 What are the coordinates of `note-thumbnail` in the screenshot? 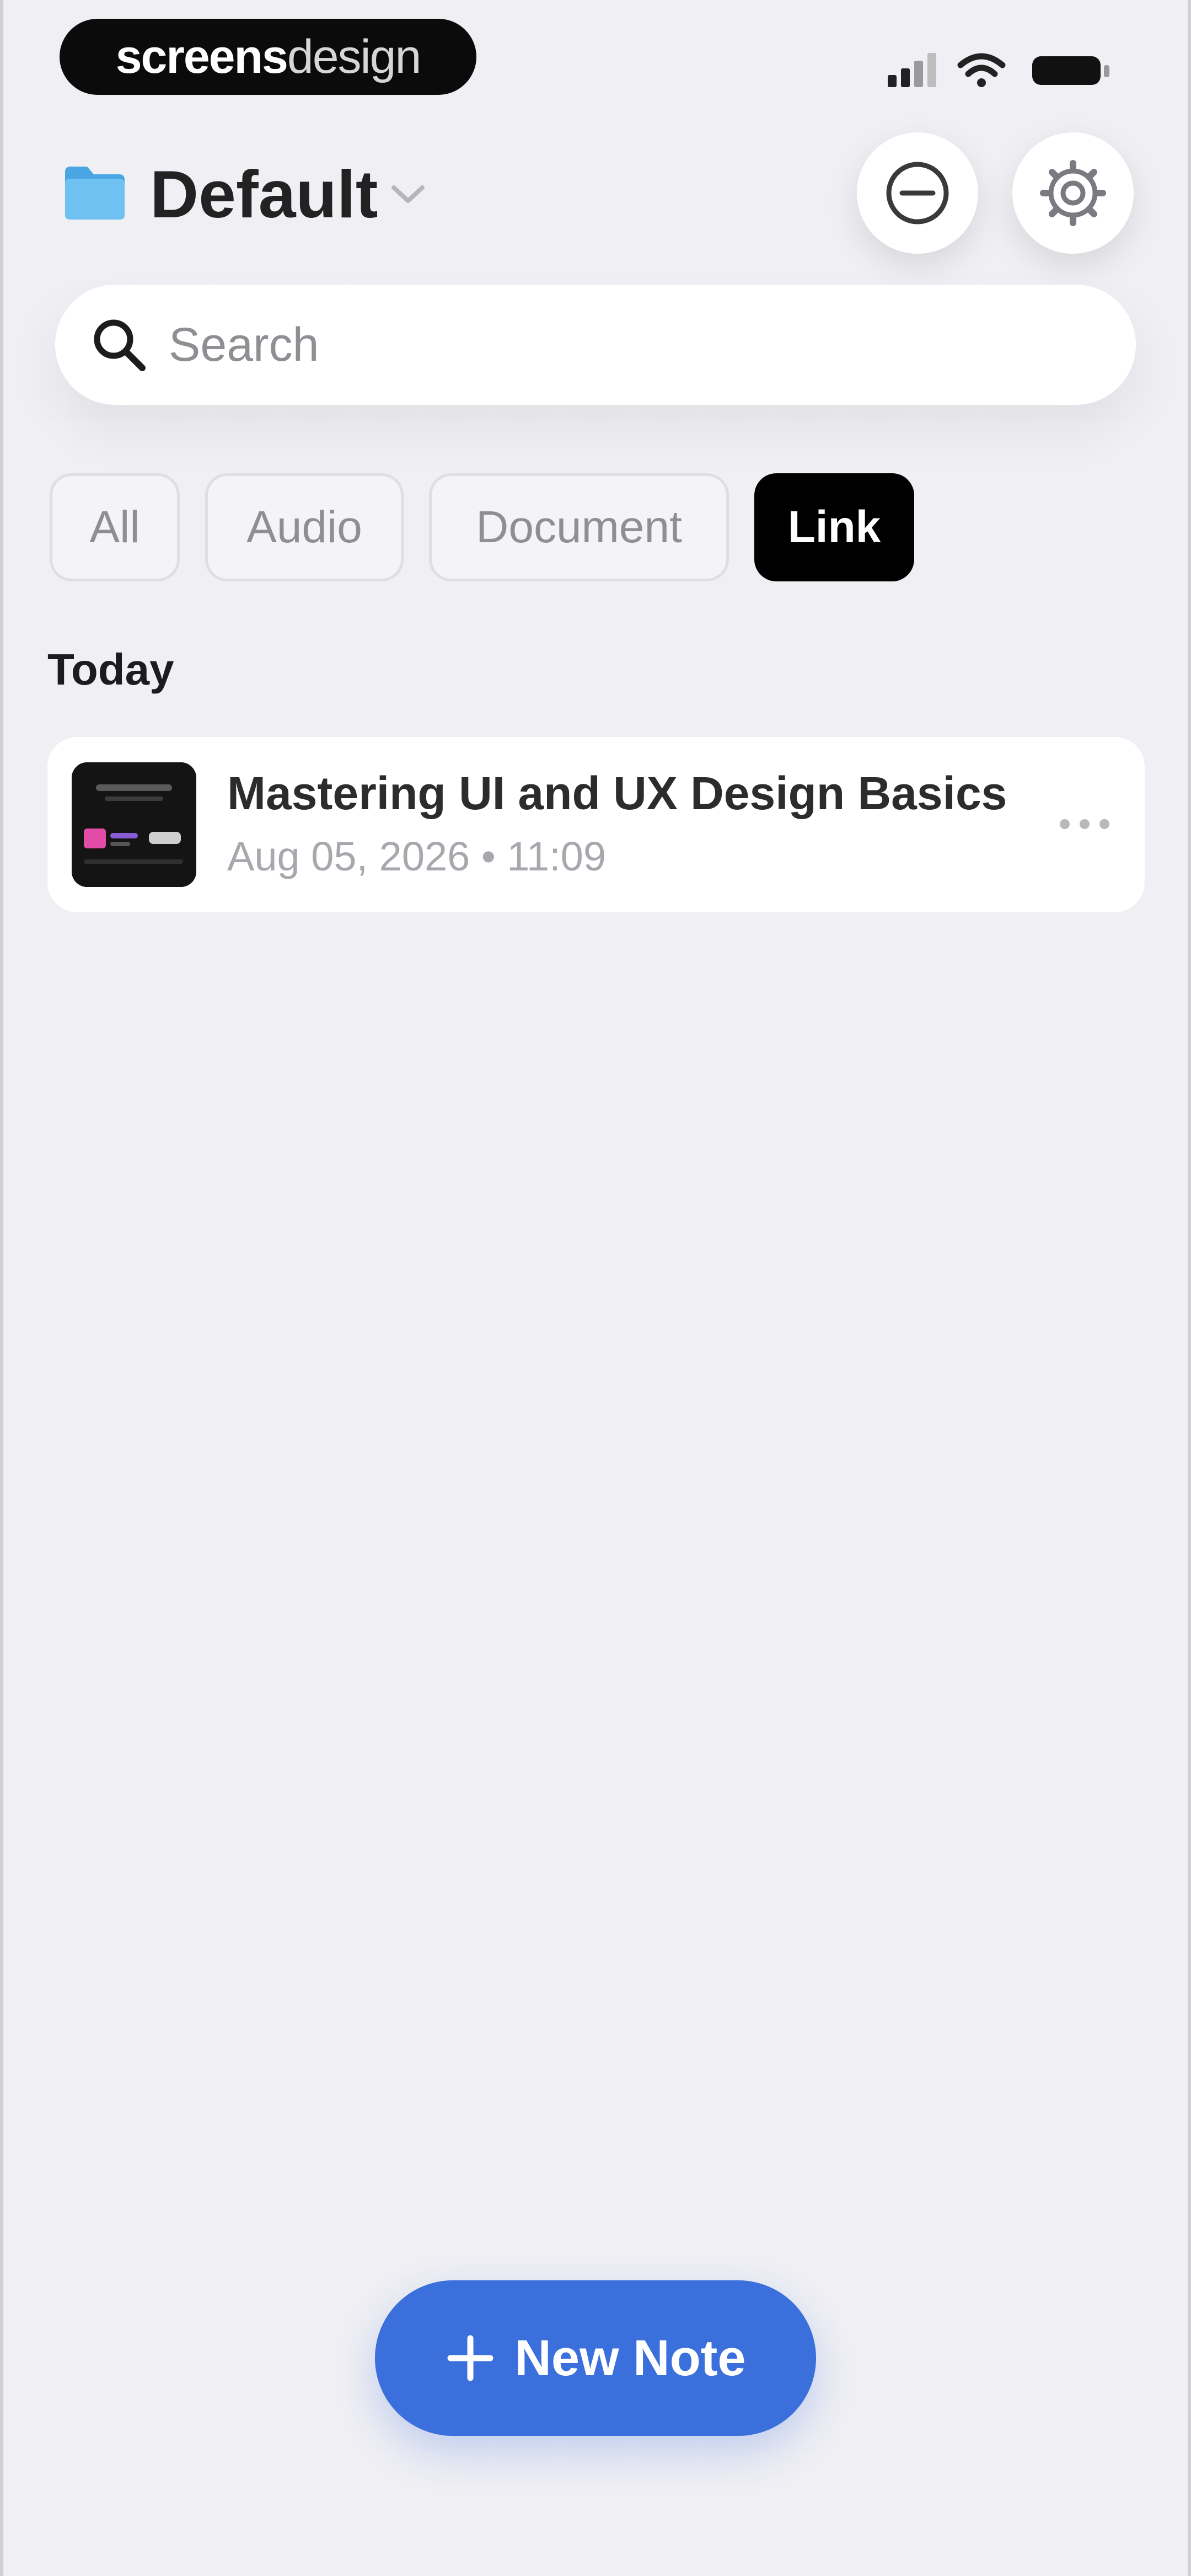 It's located at (134, 824).